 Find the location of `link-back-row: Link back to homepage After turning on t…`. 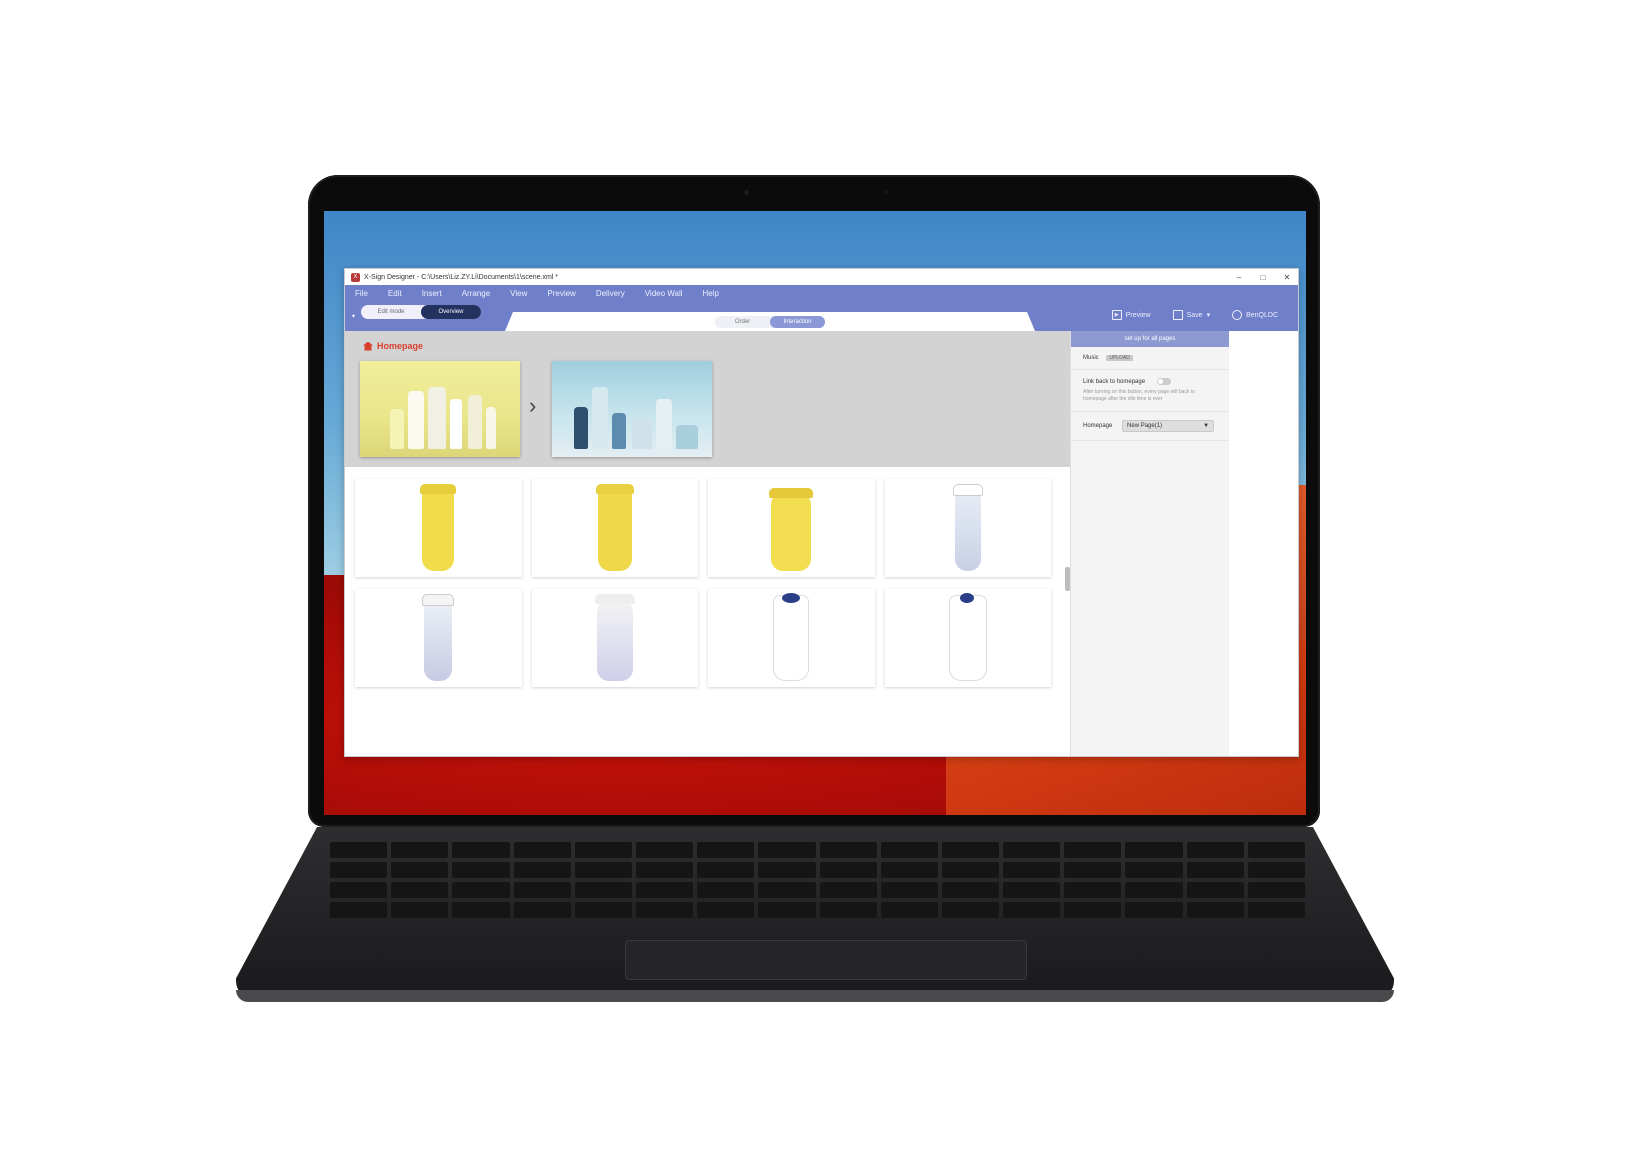

link-back-row: Link back to homepage After turning on t… is located at coordinates (1150, 391).